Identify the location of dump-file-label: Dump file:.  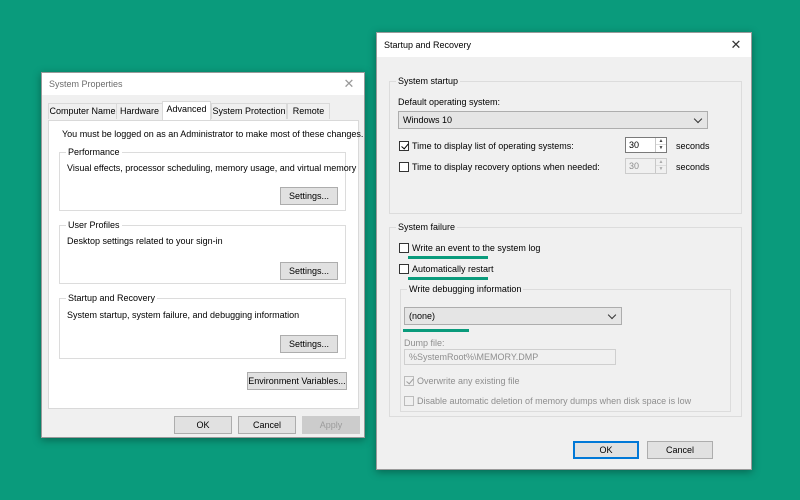
(424, 343).